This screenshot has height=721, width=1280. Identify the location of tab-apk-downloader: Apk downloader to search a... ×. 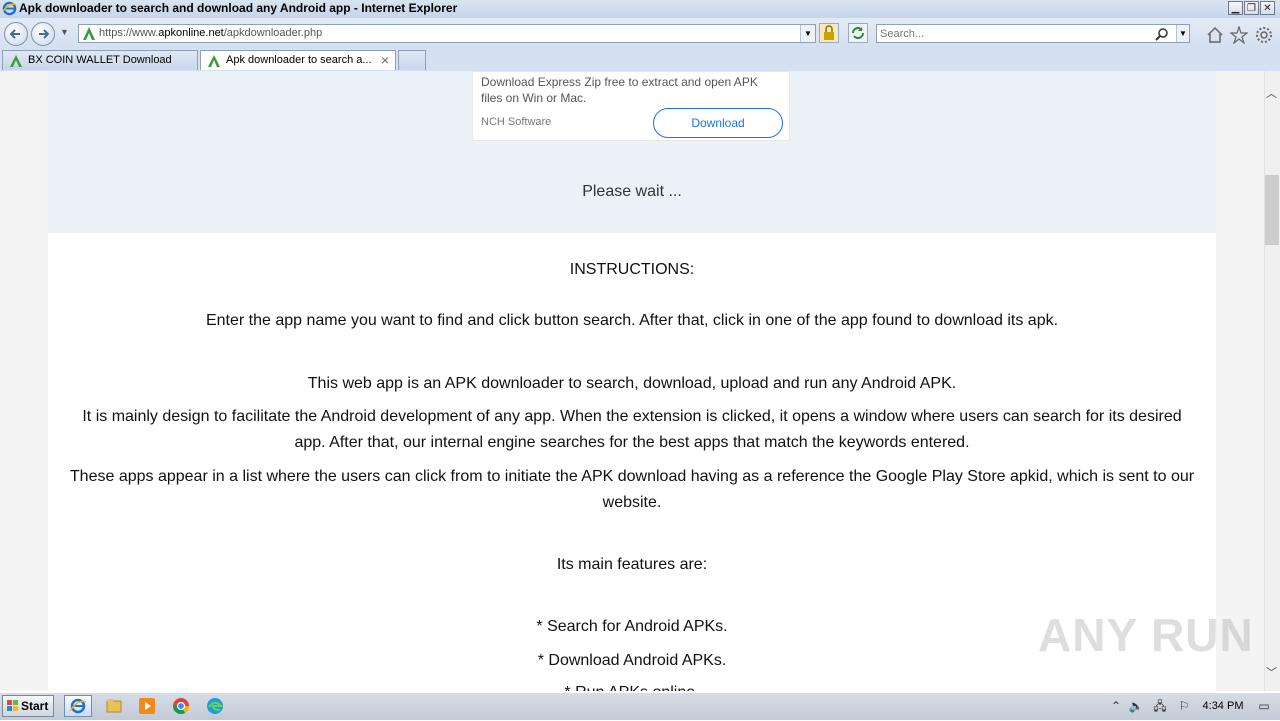
(298, 60).